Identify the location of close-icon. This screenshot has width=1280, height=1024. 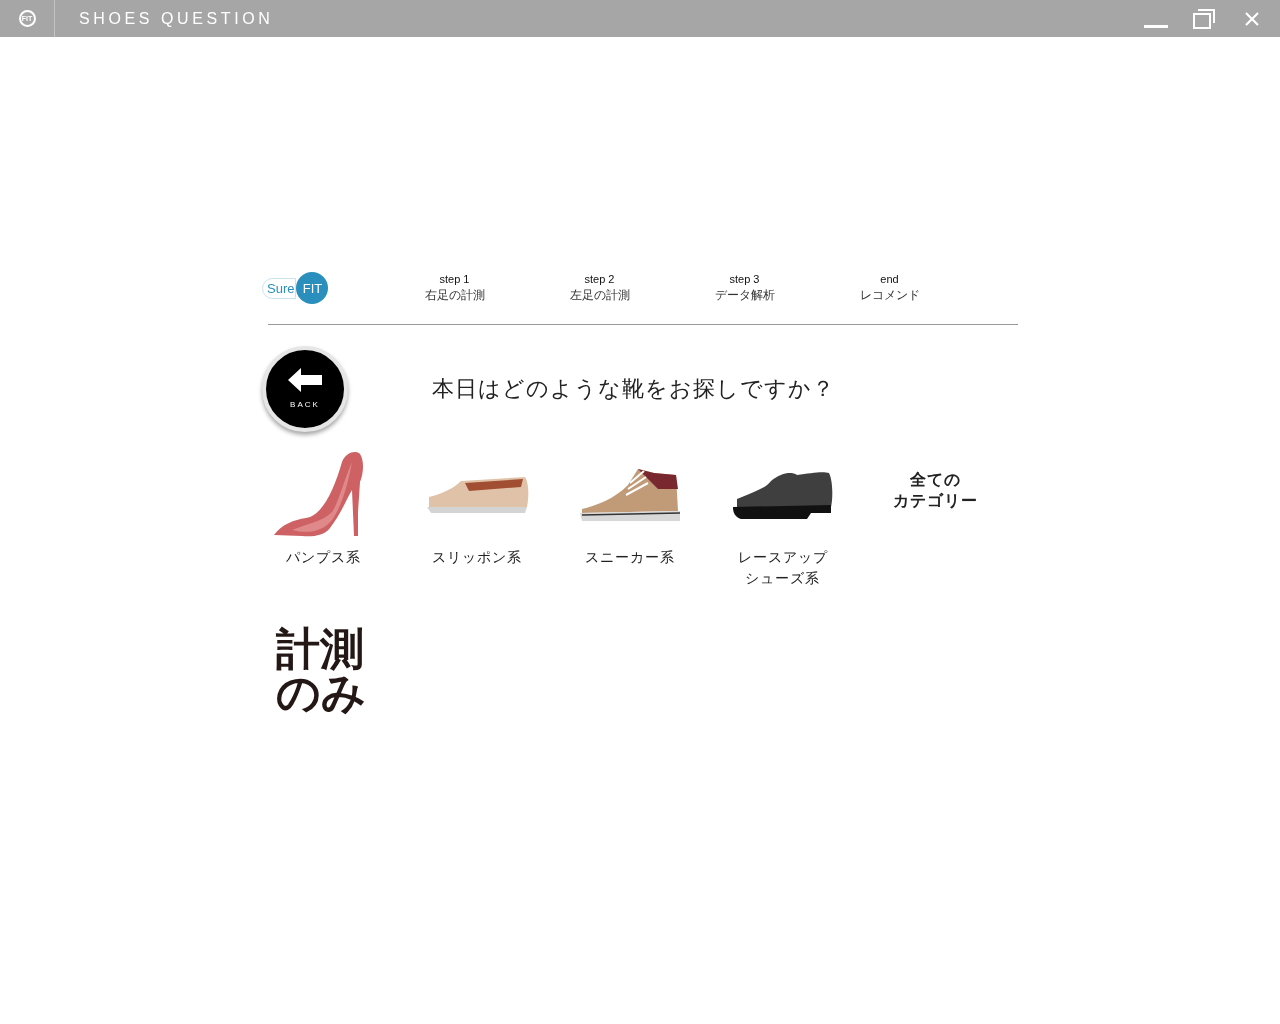
(1252, 18).